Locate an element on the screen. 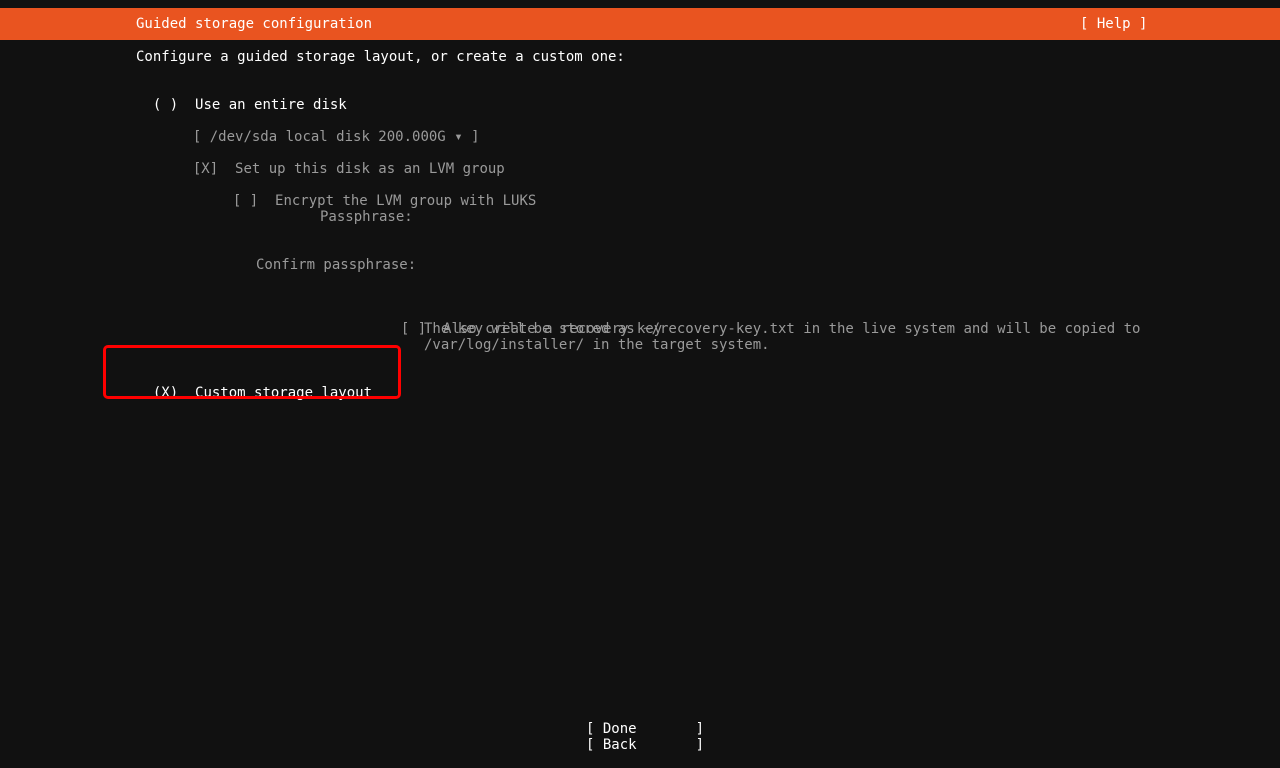 The image size is (1280, 768). lvm-checkbox-marker: [X] is located at coordinates (205, 169).